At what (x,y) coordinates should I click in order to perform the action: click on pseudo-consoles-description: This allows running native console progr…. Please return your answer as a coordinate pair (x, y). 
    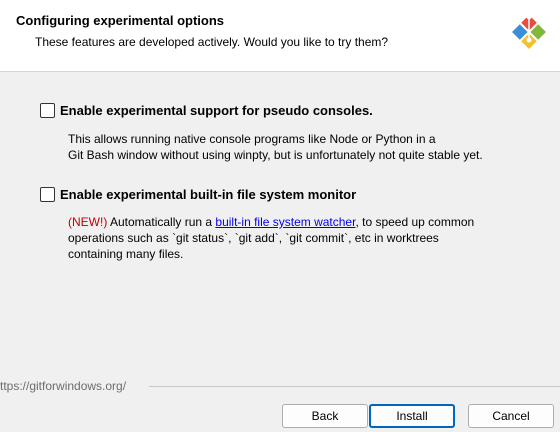
    Looking at the image, I should click on (303, 147).